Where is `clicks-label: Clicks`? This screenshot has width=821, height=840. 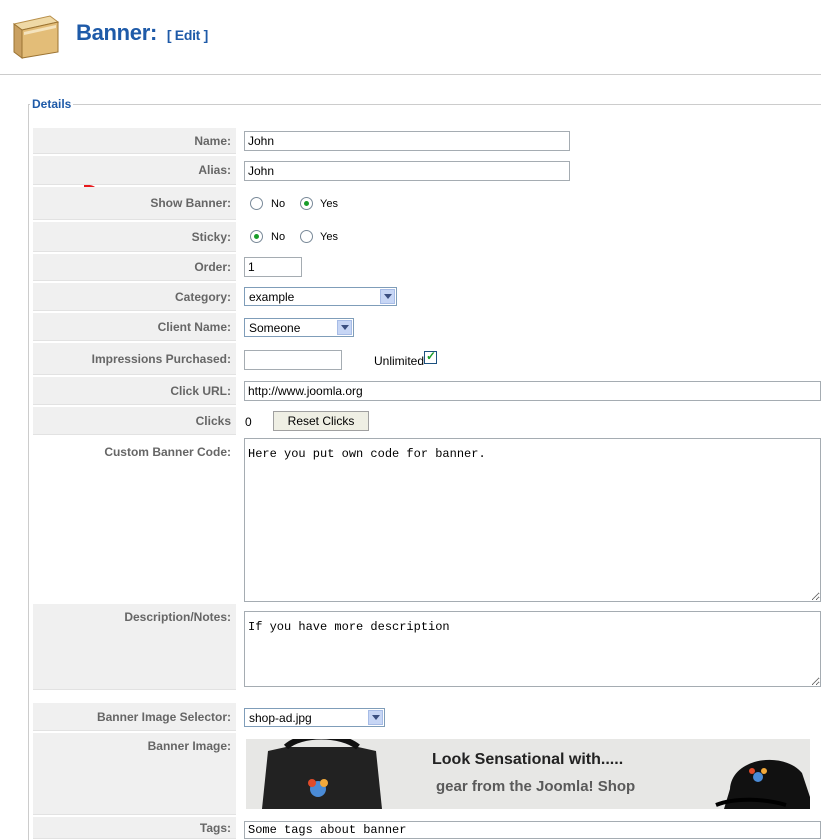
clicks-label: Clicks is located at coordinates (134, 421).